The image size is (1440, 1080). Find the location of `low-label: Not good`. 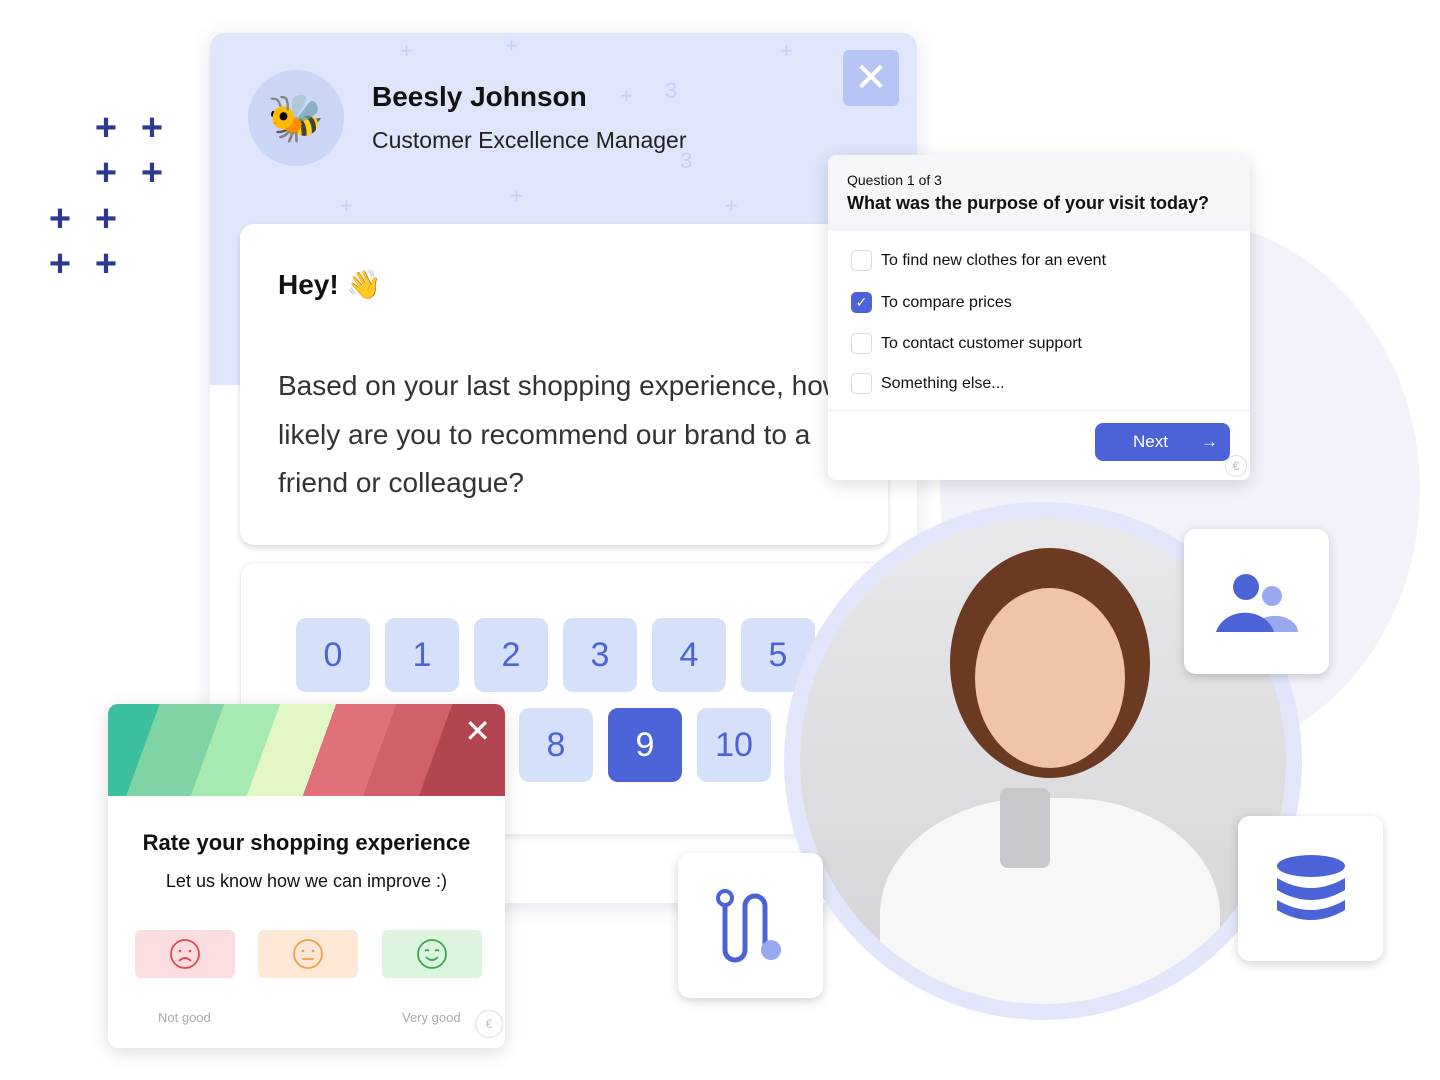

low-label: Not good is located at coordinates (184, 1017).